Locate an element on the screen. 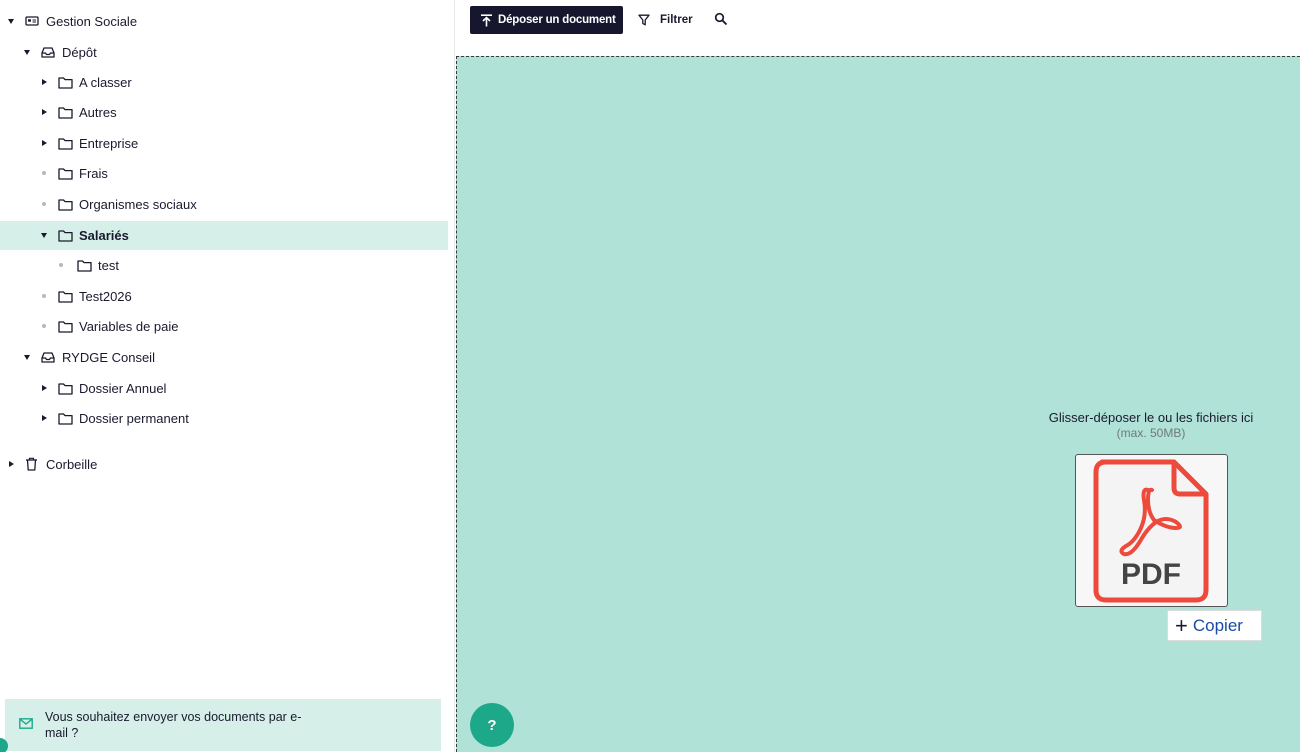 This screenshot has height=752, width=1300. mail-icon is located at coordinates (26, 725).